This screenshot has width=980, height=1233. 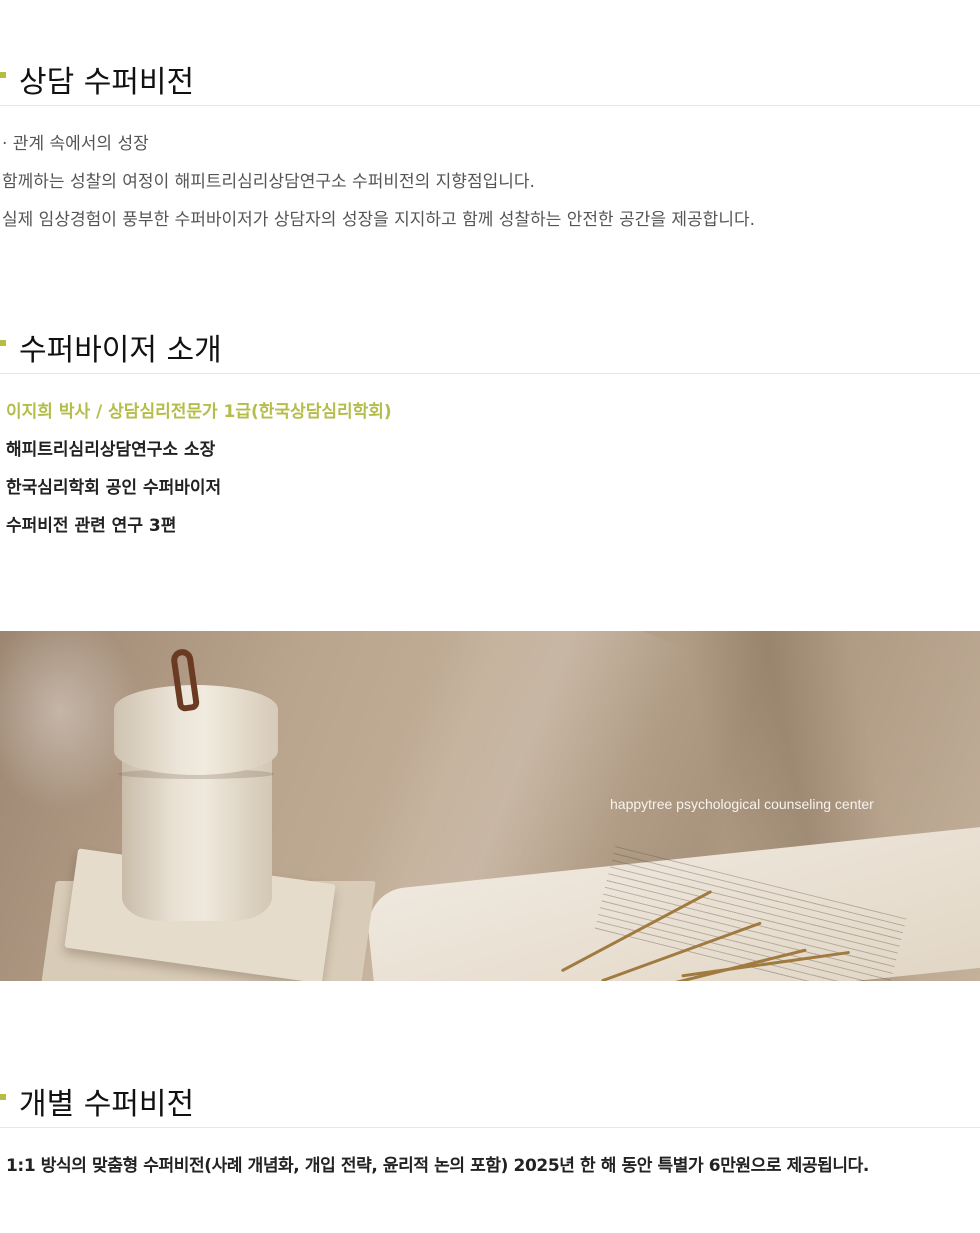 What do you see at coordinates (490, 73) in the screenshot?
I see `section-heading-supervision: 상담 수퍼비전` at bounding box center [490, 73].